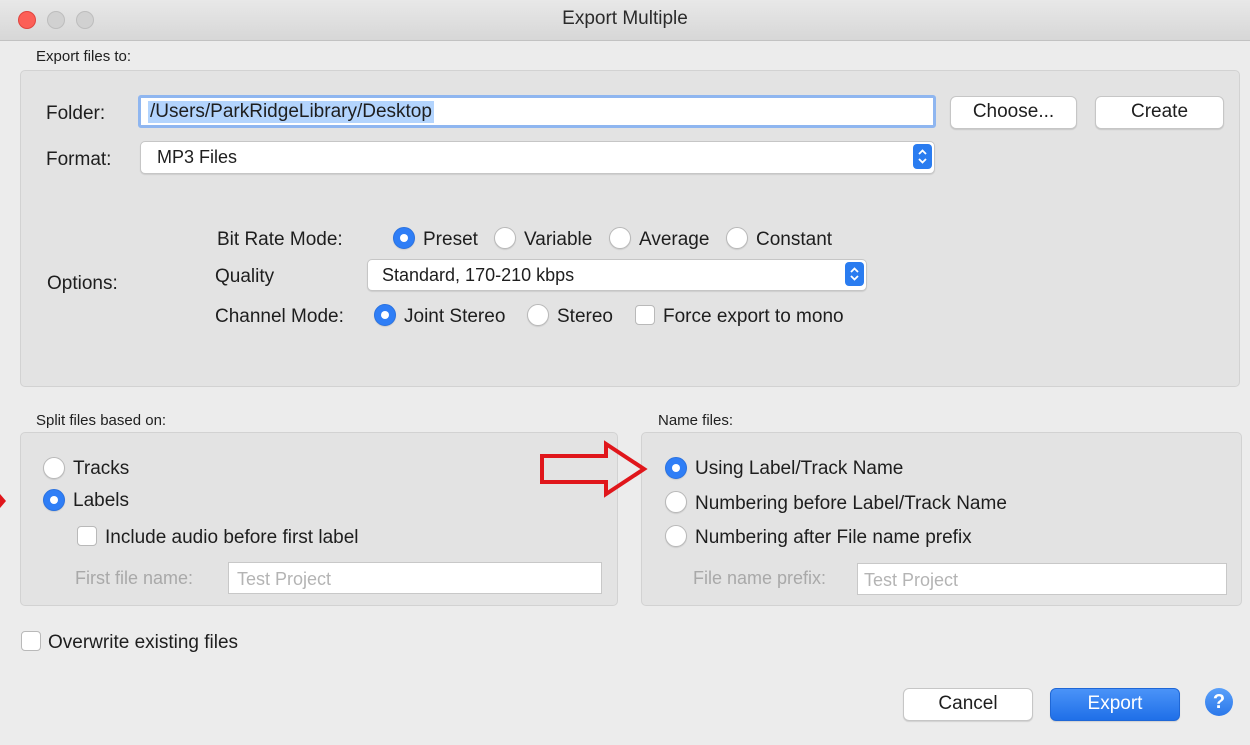  I want to click on quality-label: Quality, so click(245, 276).